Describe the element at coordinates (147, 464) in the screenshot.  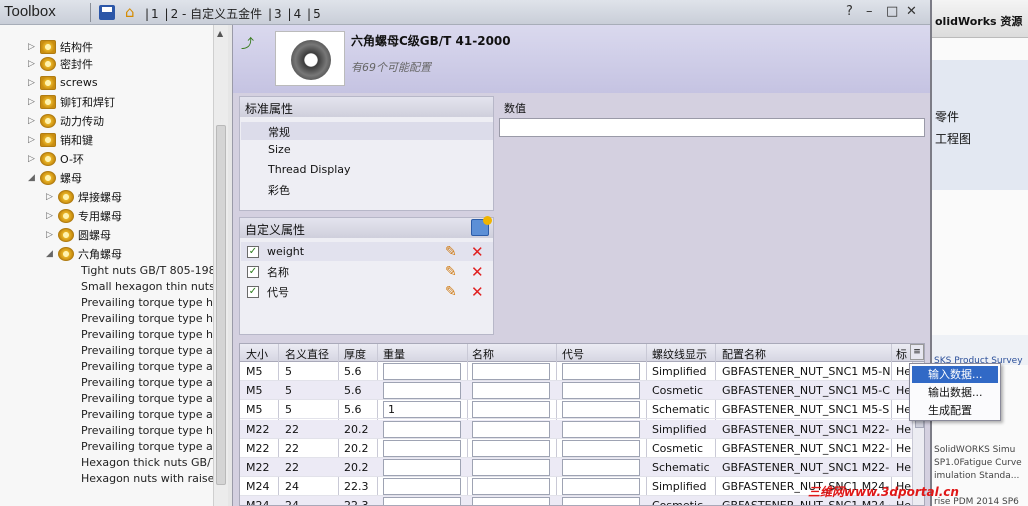
I see `tree-leaf: Hexagon thick nuts GB/T 5` at that location.